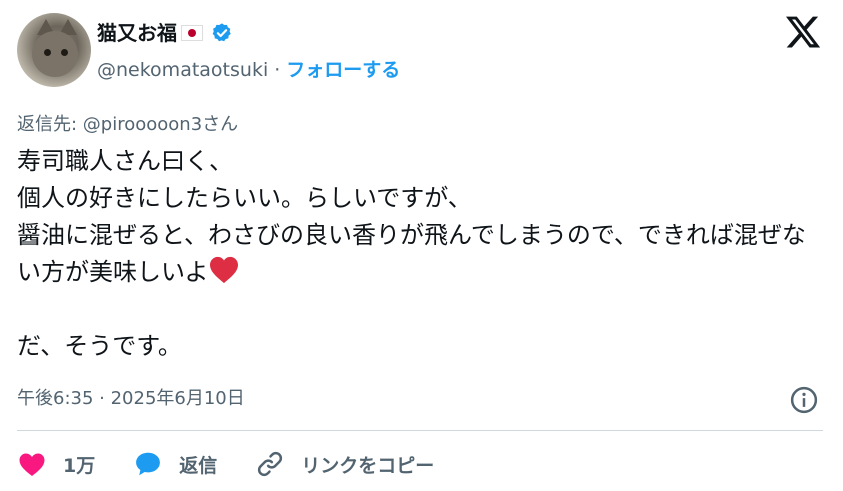 Image resolution: width=843 pixels, height=491 pixels. What do you see at coordinates (127, 125) in the screenshot?
I see `reply-to-label: 返信先: @pirooooon3さん` at bounding box center [127, 125].